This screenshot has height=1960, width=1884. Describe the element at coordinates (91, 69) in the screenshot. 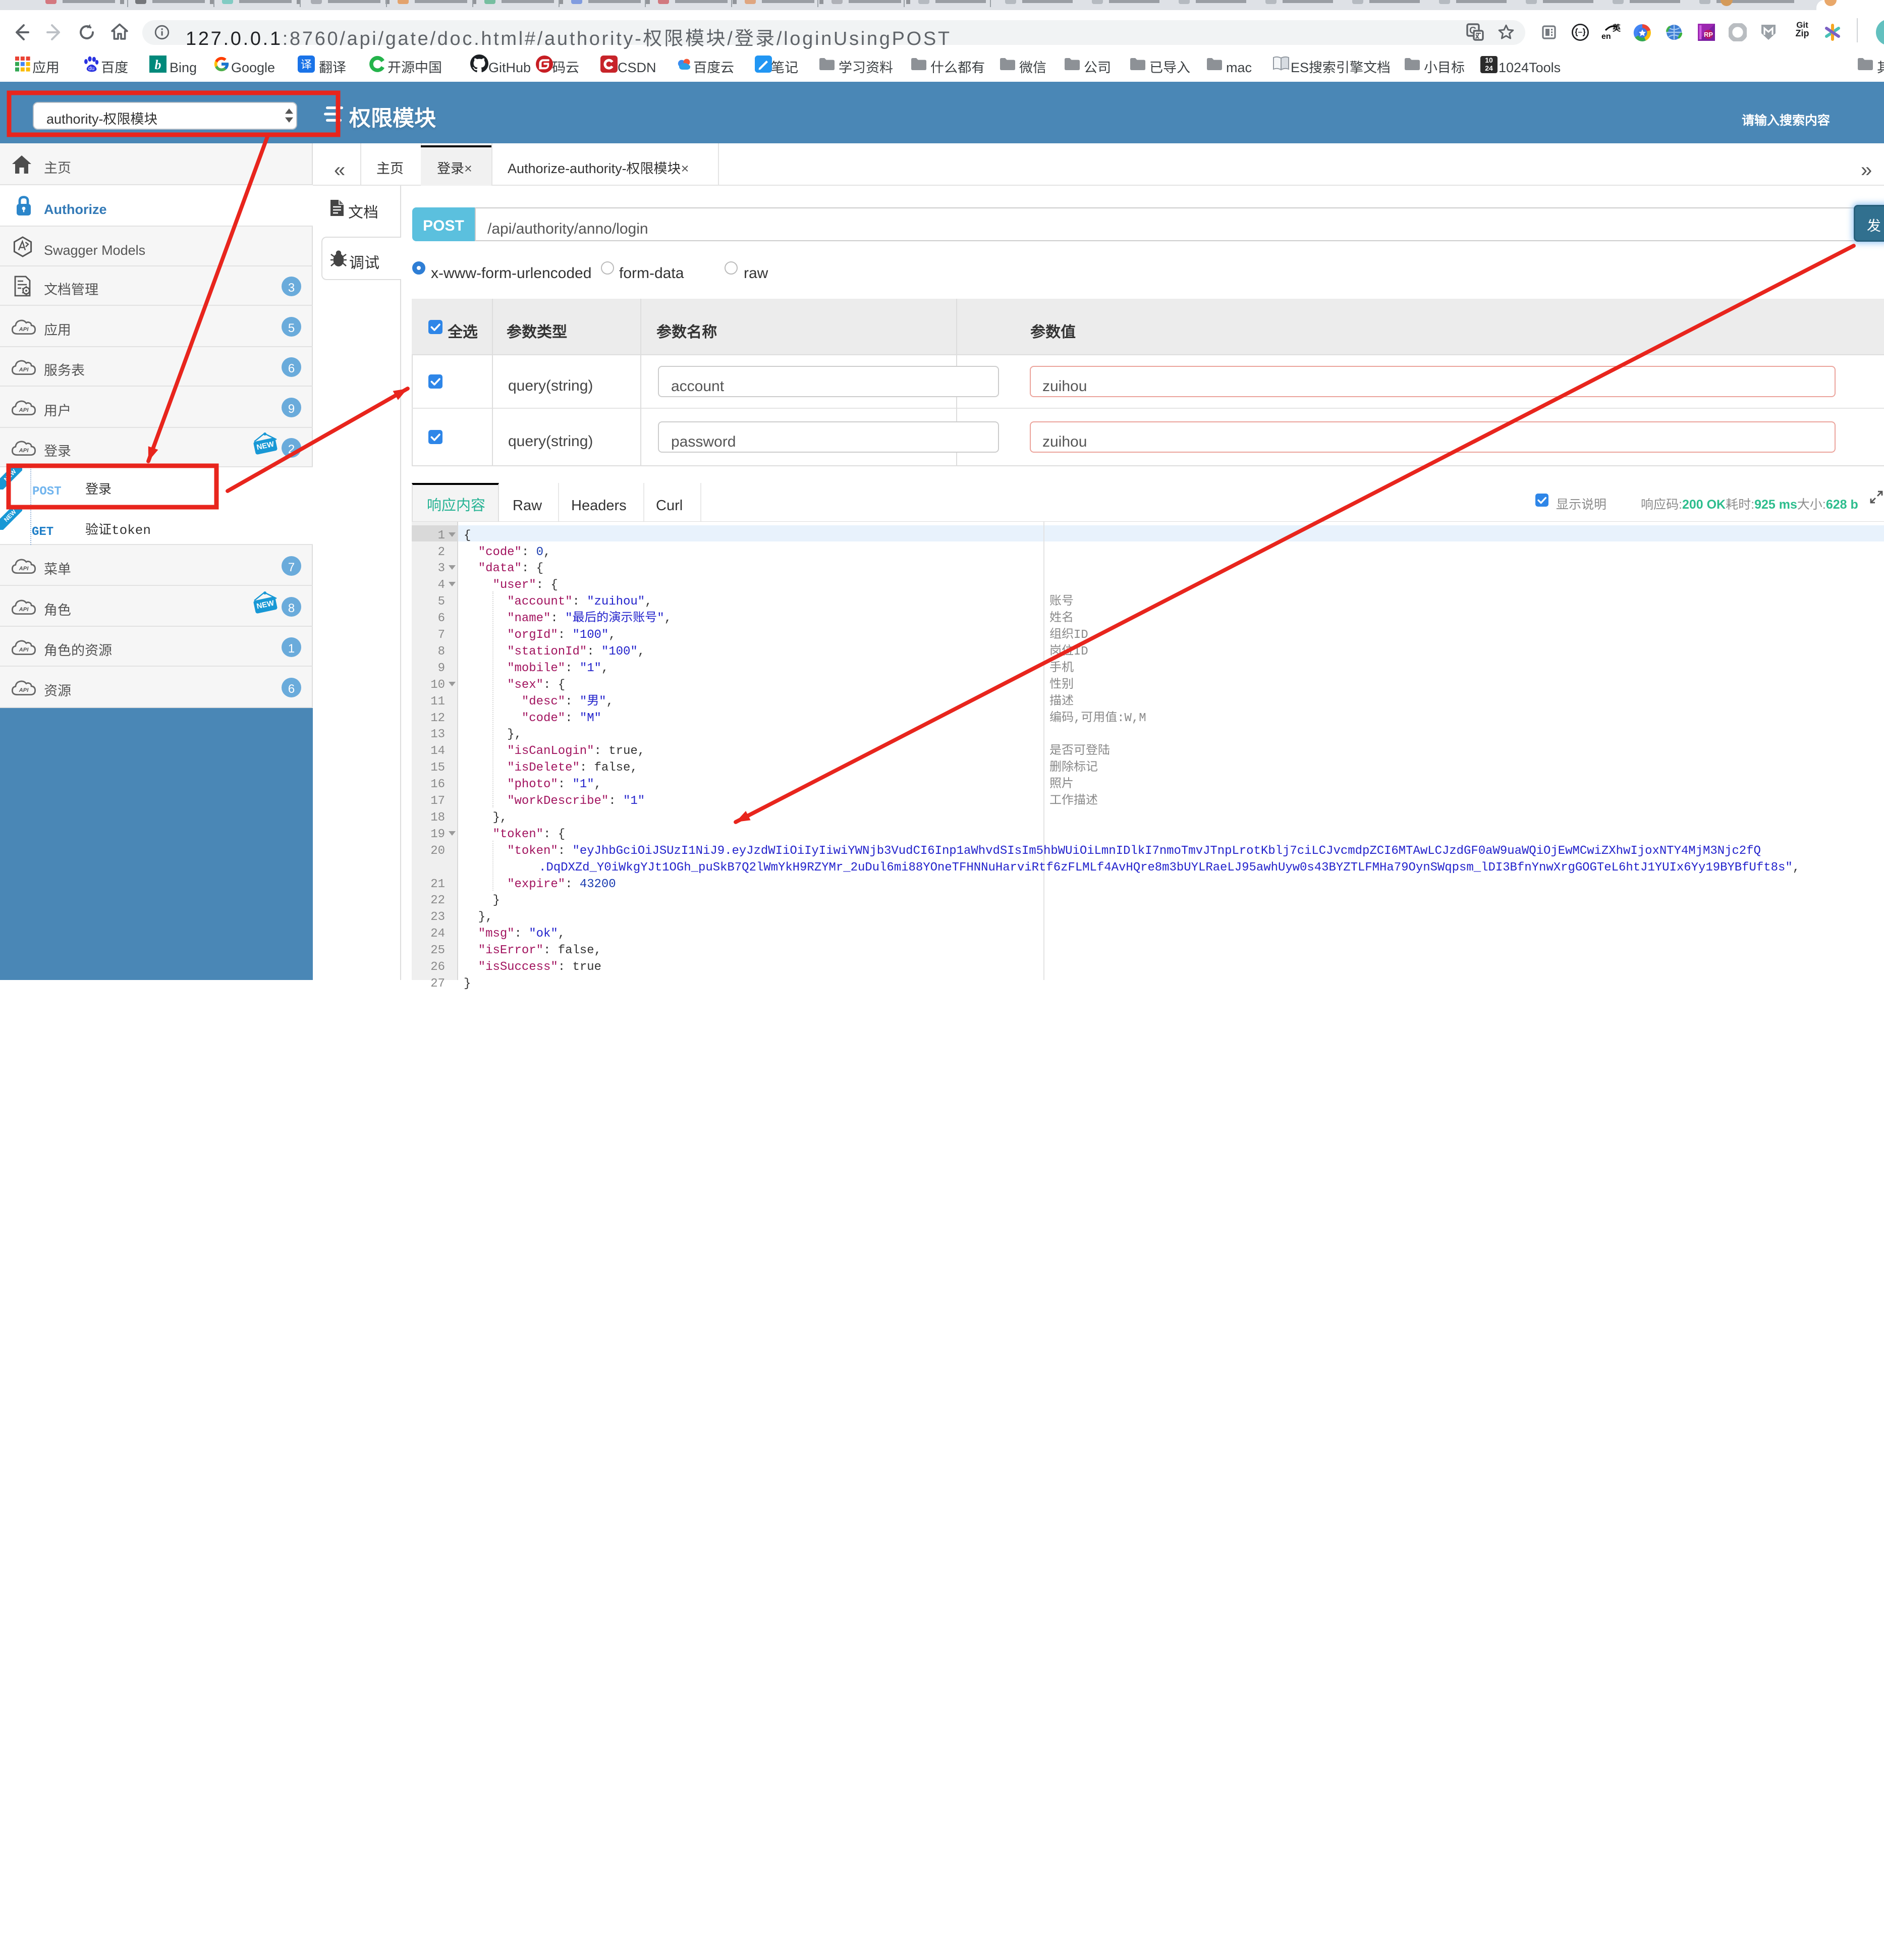

I see `svg-text: du` at that location.